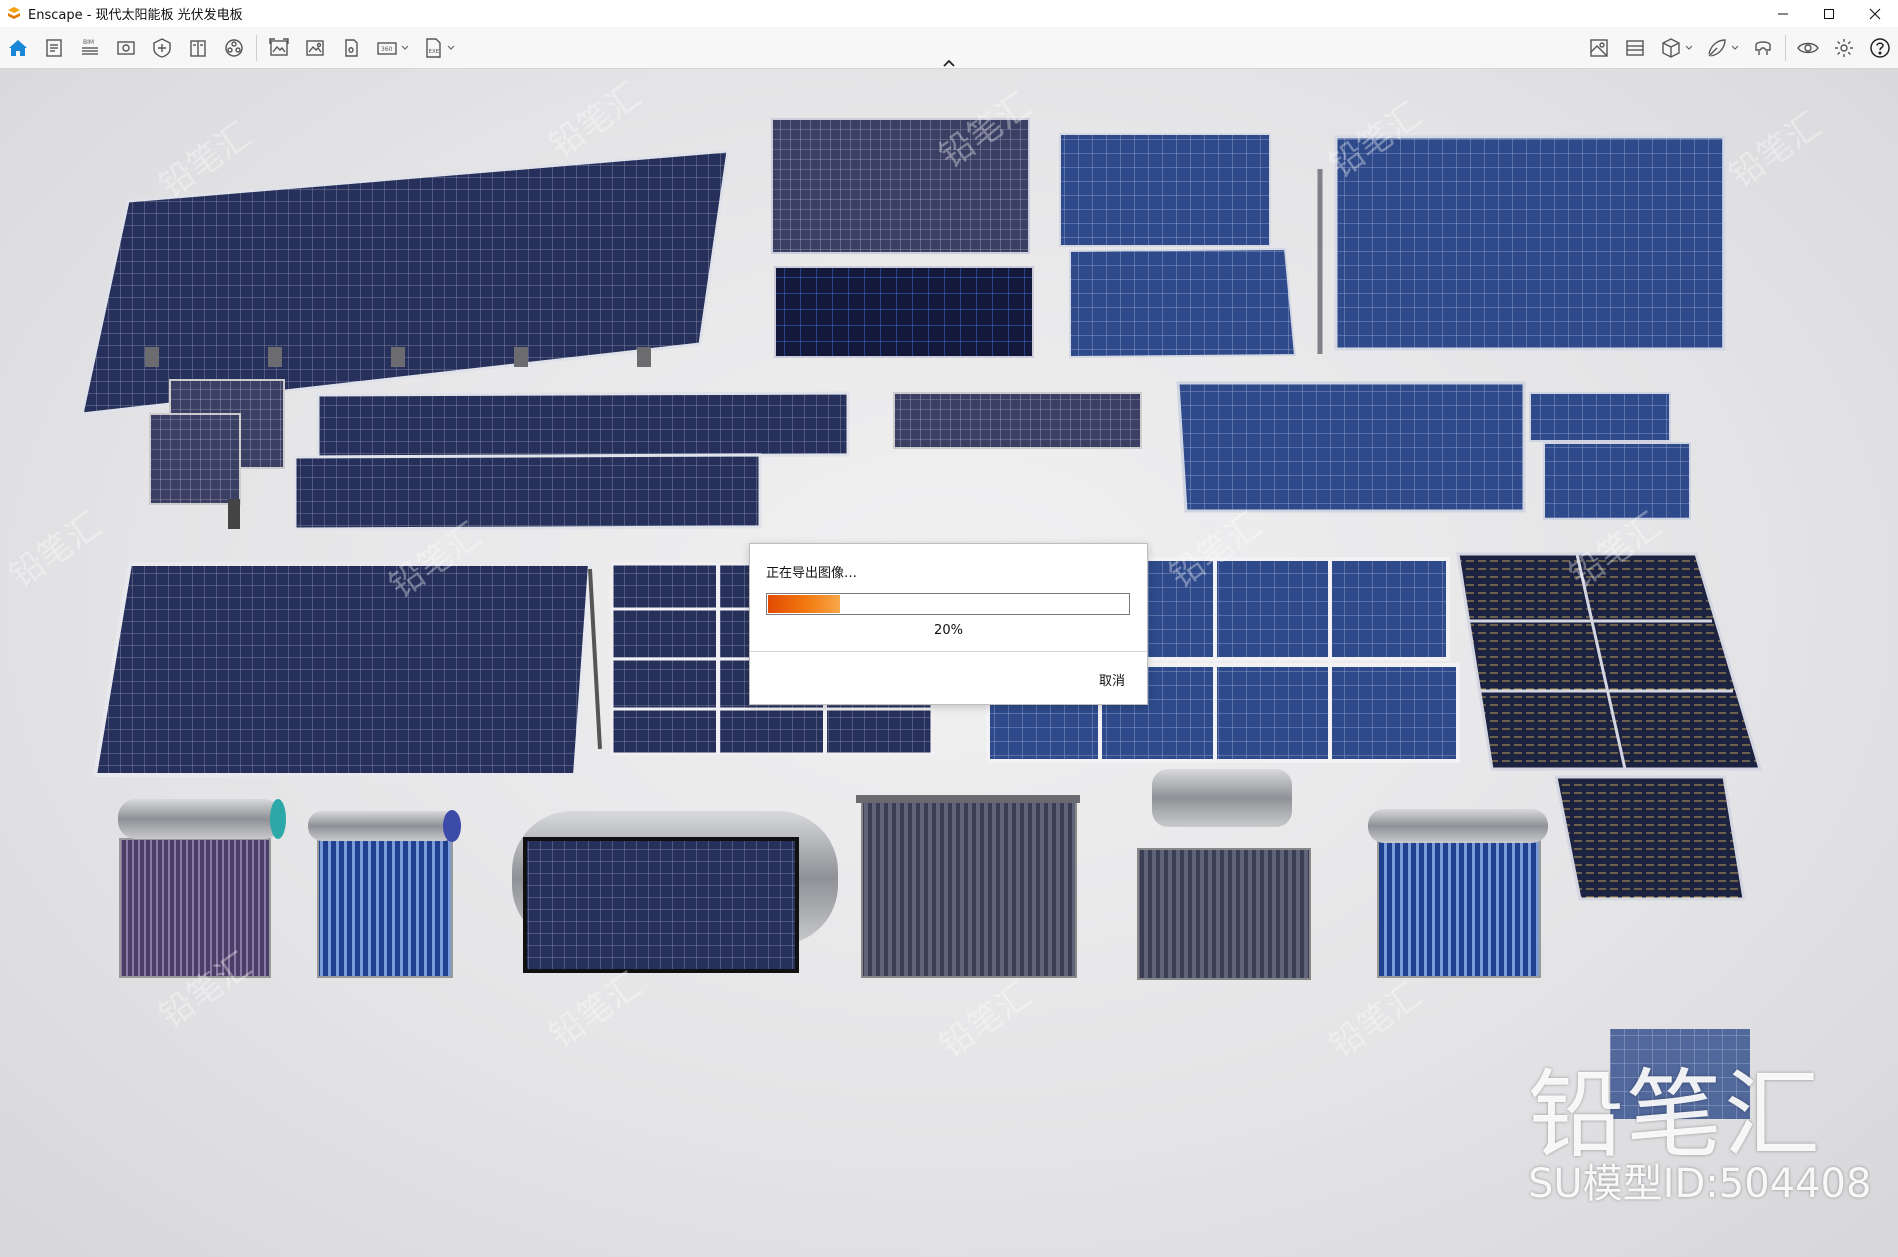 This screenshot has height=1257, width=1898. I want to click on image-button, so click(315, 48).